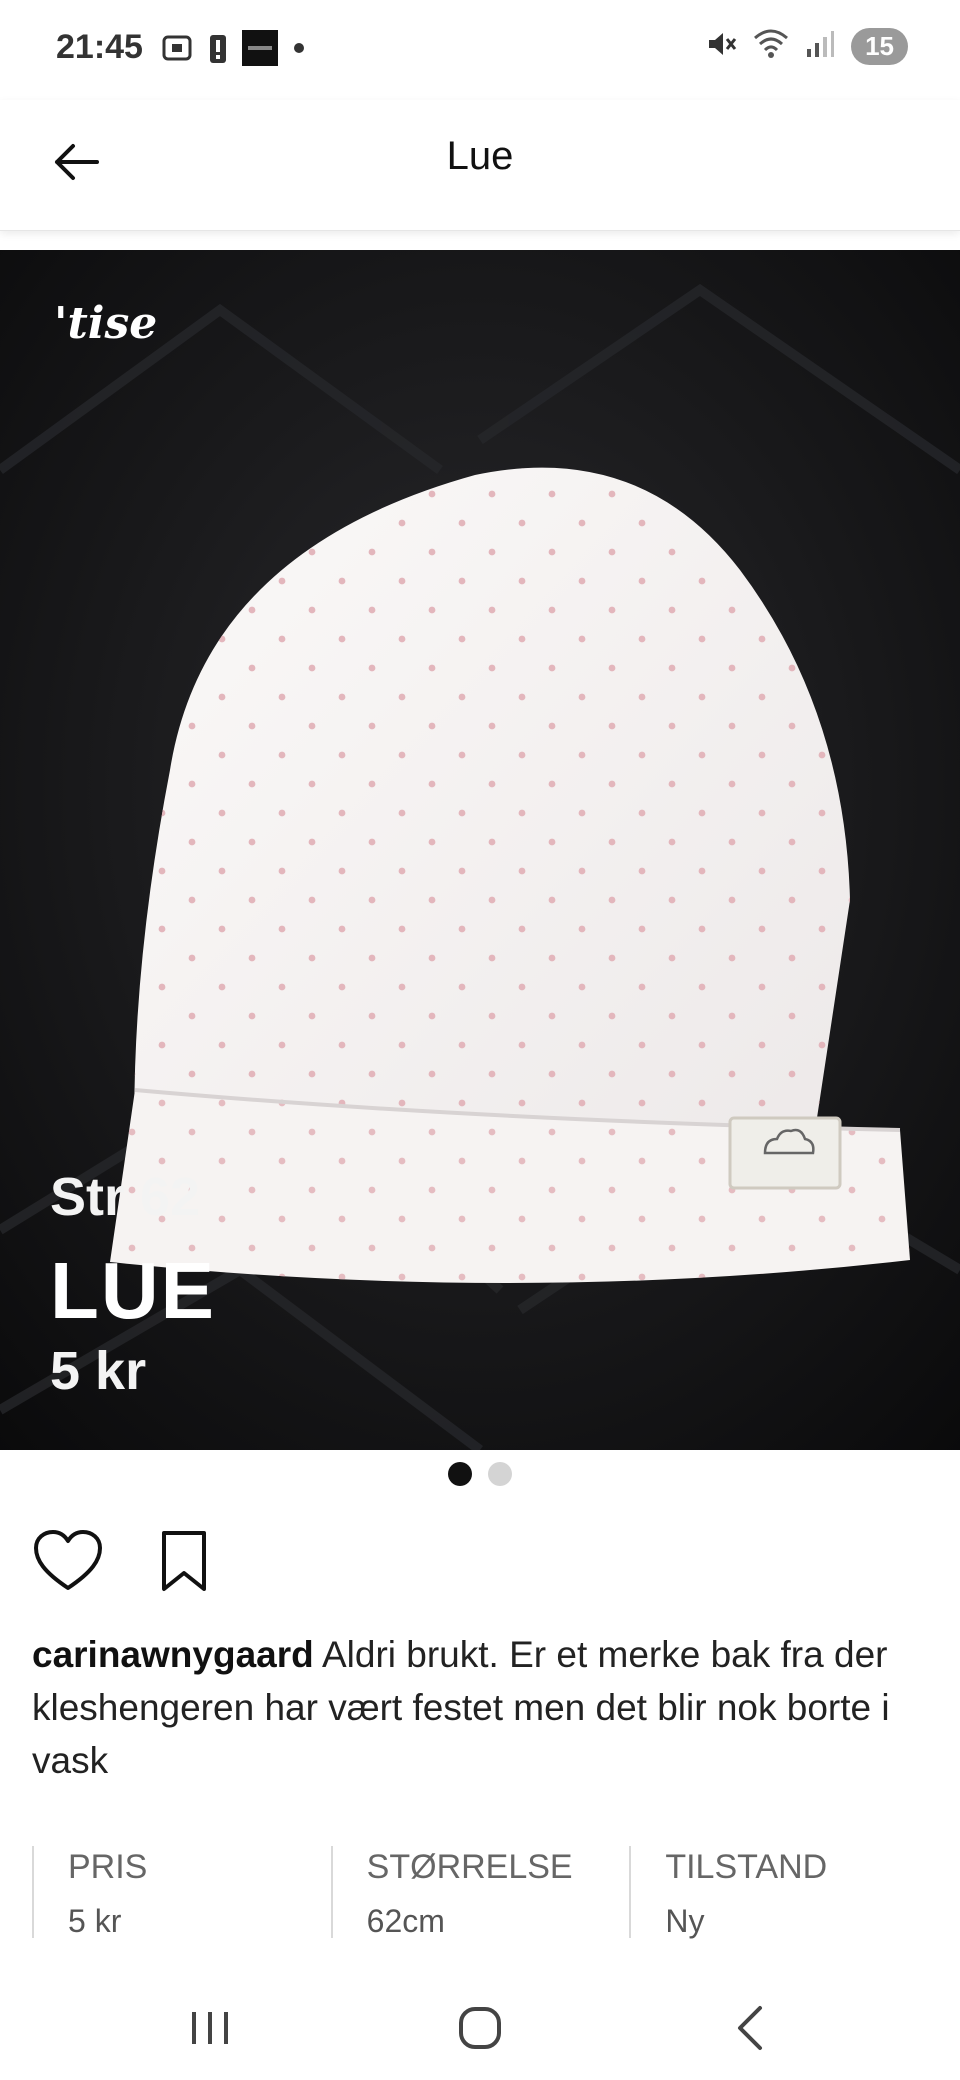 Image resolution: width=960 pixels, height=2080 pixels. Describe the element at coordinates (95, 1921) in the screenshot. I see `detail-price-value: 5 kr` at that location.